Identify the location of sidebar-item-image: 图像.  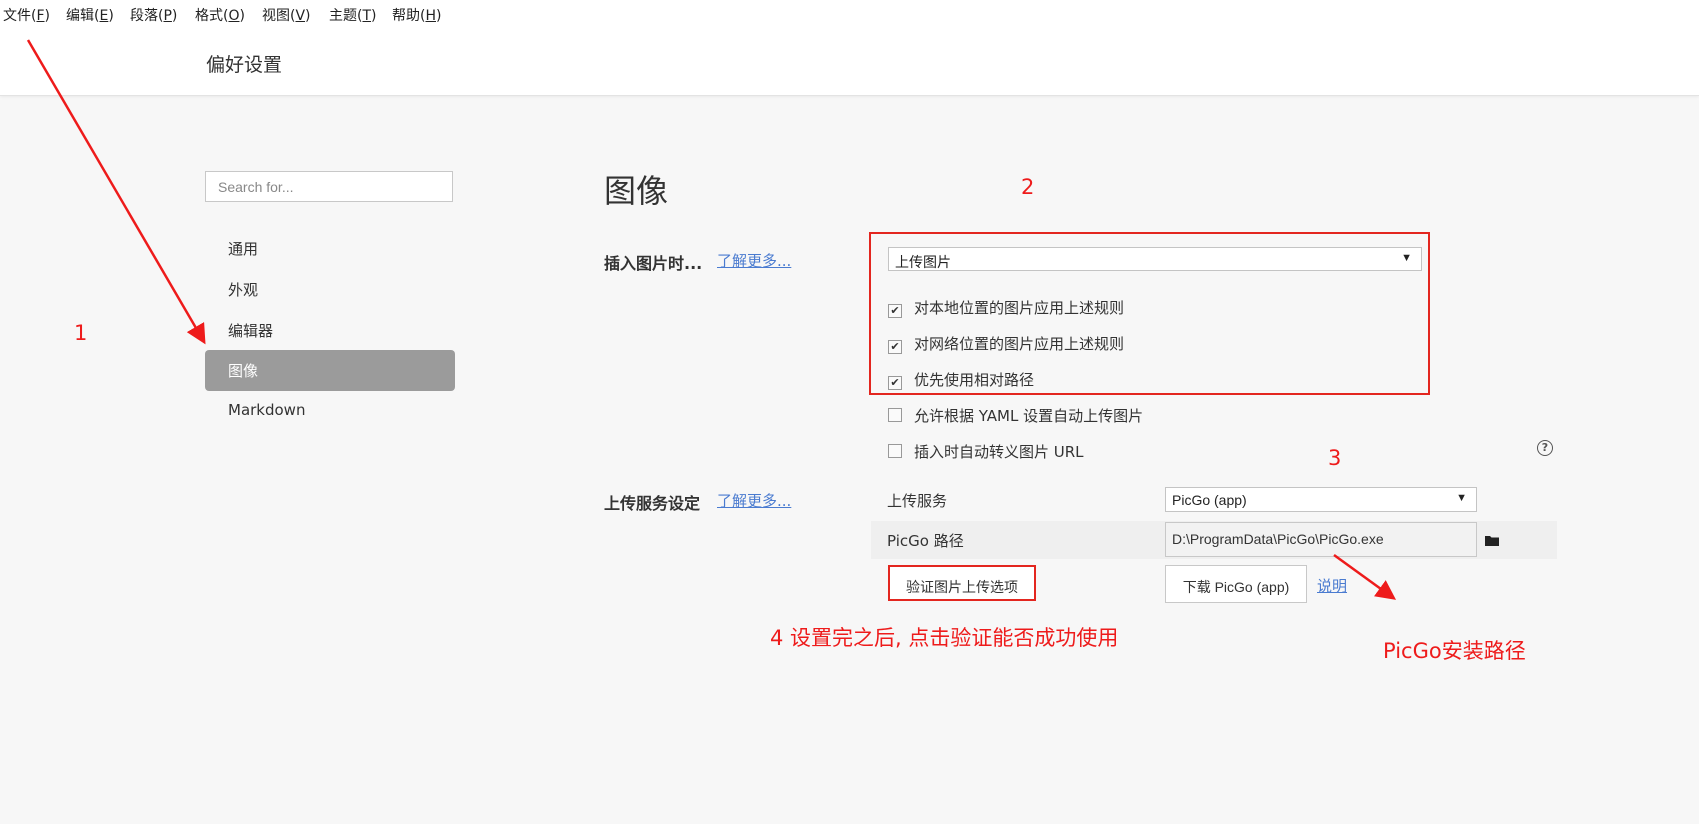
(330, 370).